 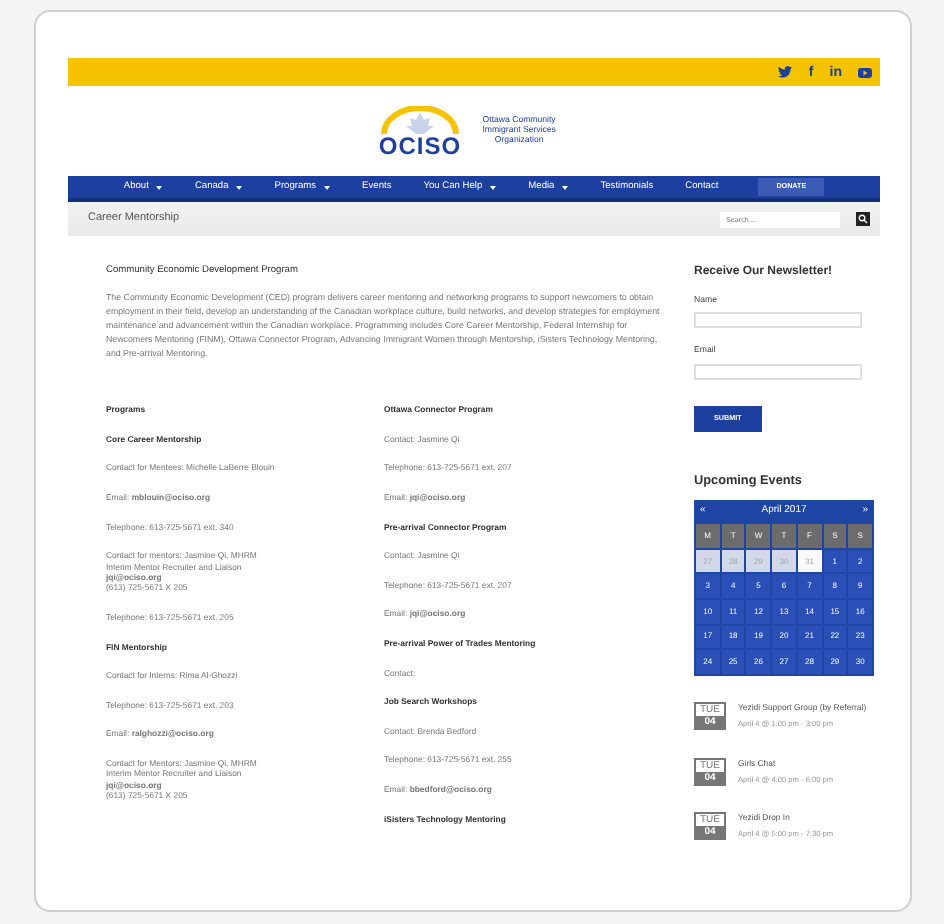 I want to click on bird-icon, so click(x=785, y=72).